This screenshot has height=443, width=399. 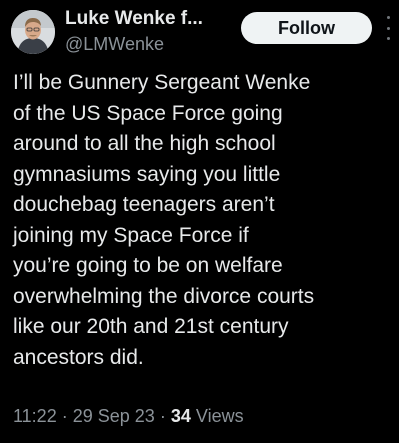 What do you see at coordinates (148, 265) in the screenshot?
I see `tweet-text-line: you’re going to be on welfare` at bounding box center [148, 265].